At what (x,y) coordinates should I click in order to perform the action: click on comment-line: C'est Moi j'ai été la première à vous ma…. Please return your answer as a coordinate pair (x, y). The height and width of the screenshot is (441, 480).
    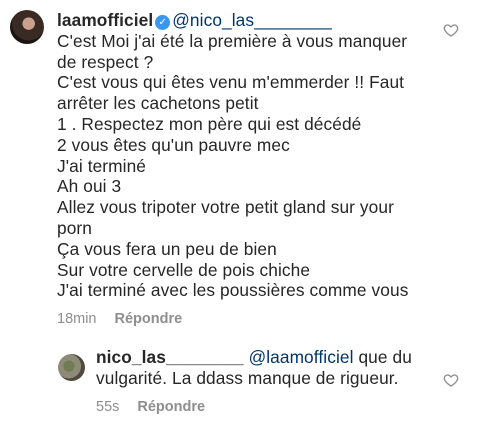
    Looking at the image, I should click on (232, 51).